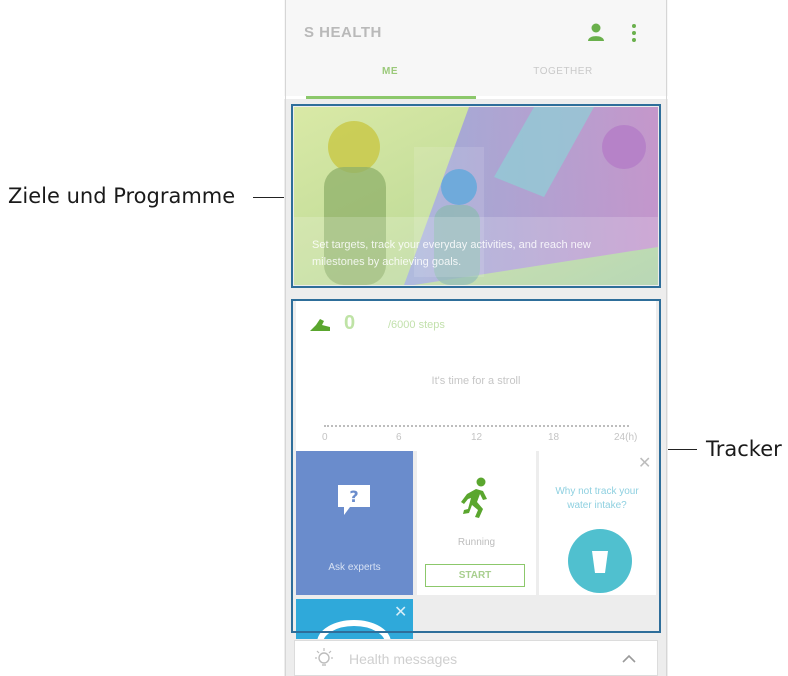  I want to click on health-messages-label: Health messages, so click(403, 659).